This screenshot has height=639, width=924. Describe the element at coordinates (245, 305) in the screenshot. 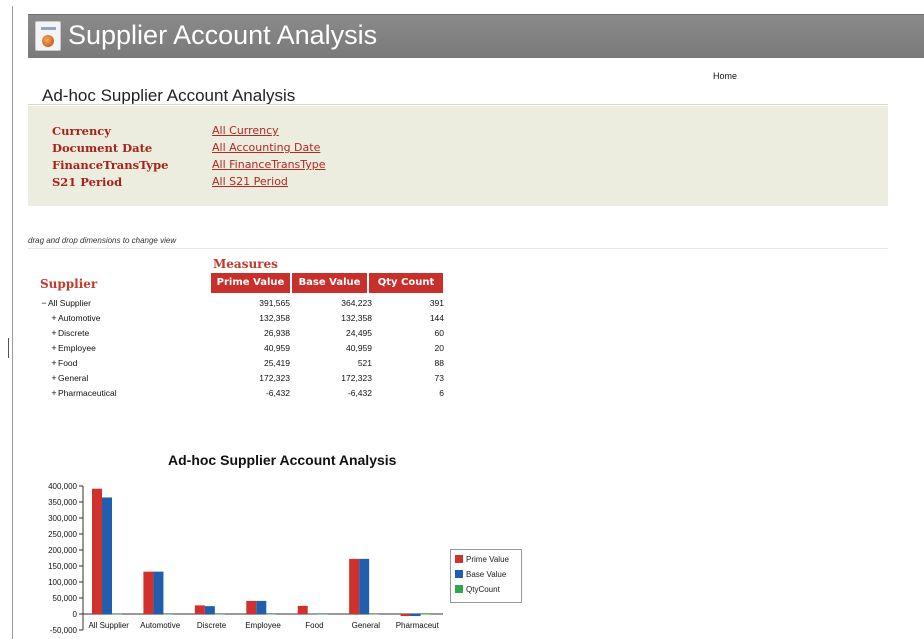

I see `table-row: −All Supplier 391,565 364,223 391` at that location.